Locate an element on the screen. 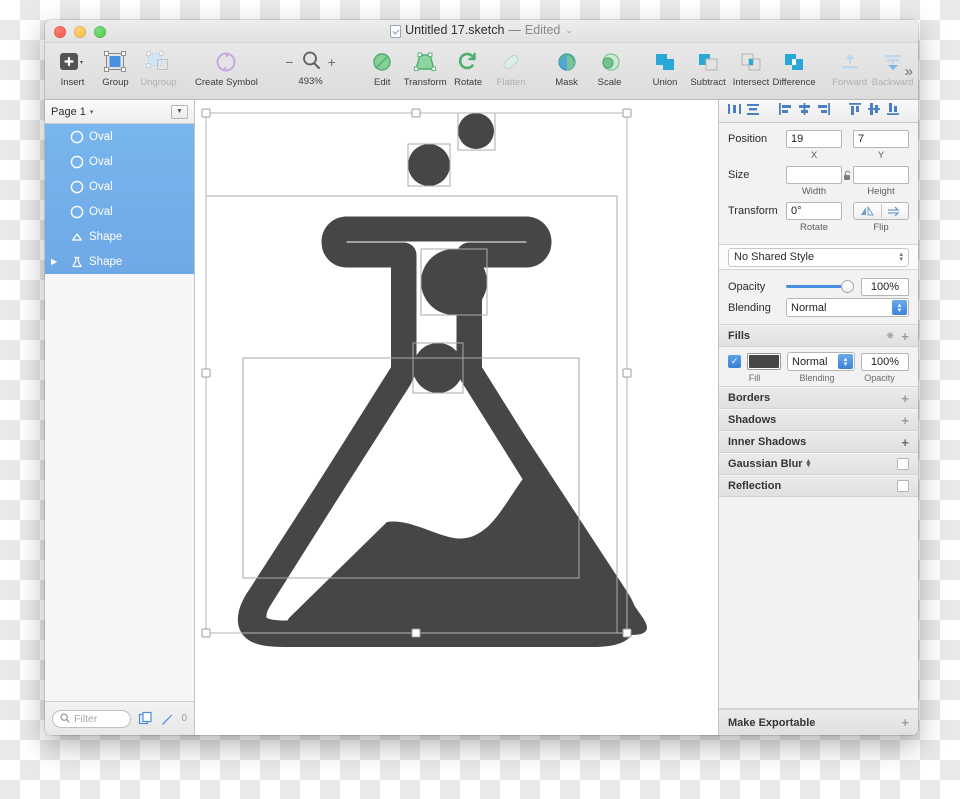  align-bottom-icon is located at coordinates (893, 111).